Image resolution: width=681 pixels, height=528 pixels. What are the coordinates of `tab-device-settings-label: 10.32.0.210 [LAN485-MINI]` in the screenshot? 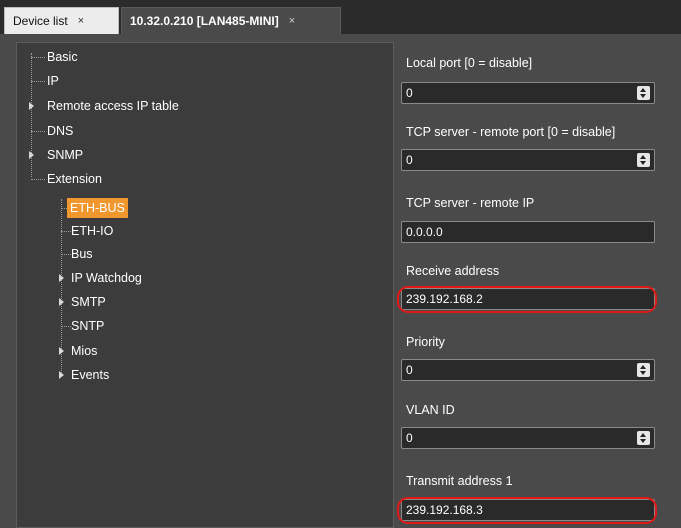 It's located at (204, 21).